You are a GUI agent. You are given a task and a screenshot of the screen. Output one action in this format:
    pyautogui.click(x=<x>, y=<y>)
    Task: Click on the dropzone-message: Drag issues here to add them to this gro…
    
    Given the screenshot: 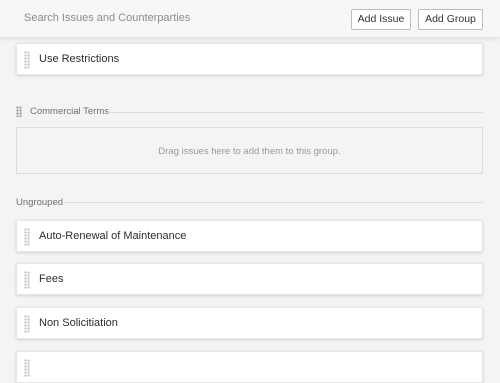 What is the action you would take?
    pyautogui.click(x=249, y=151)
    